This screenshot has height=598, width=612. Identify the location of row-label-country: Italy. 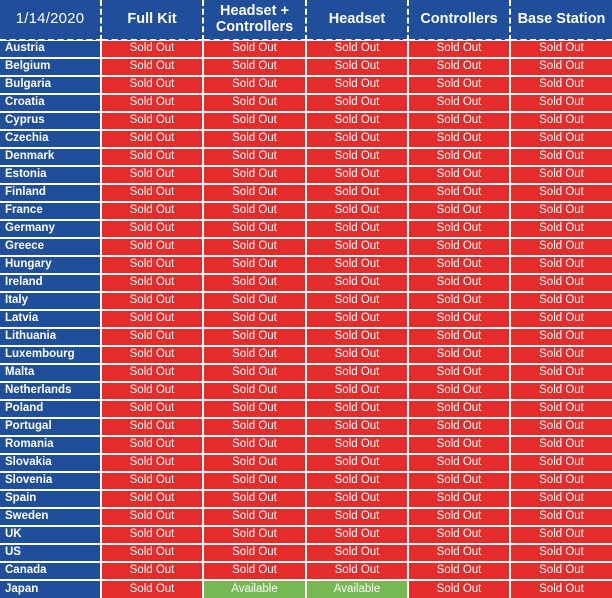
(51, 301).